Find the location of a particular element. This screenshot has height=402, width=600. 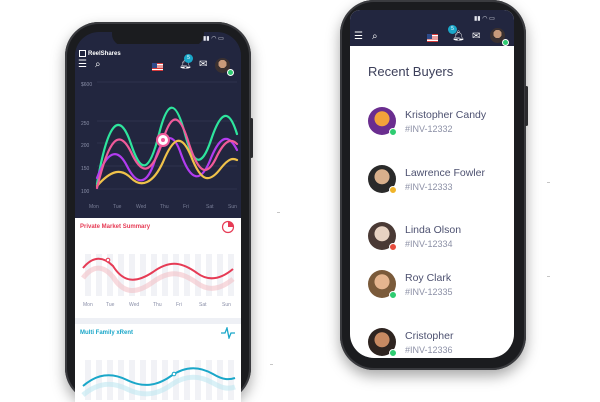

buyer-name: Kristopher Candy is located at coordinates (446, 115).